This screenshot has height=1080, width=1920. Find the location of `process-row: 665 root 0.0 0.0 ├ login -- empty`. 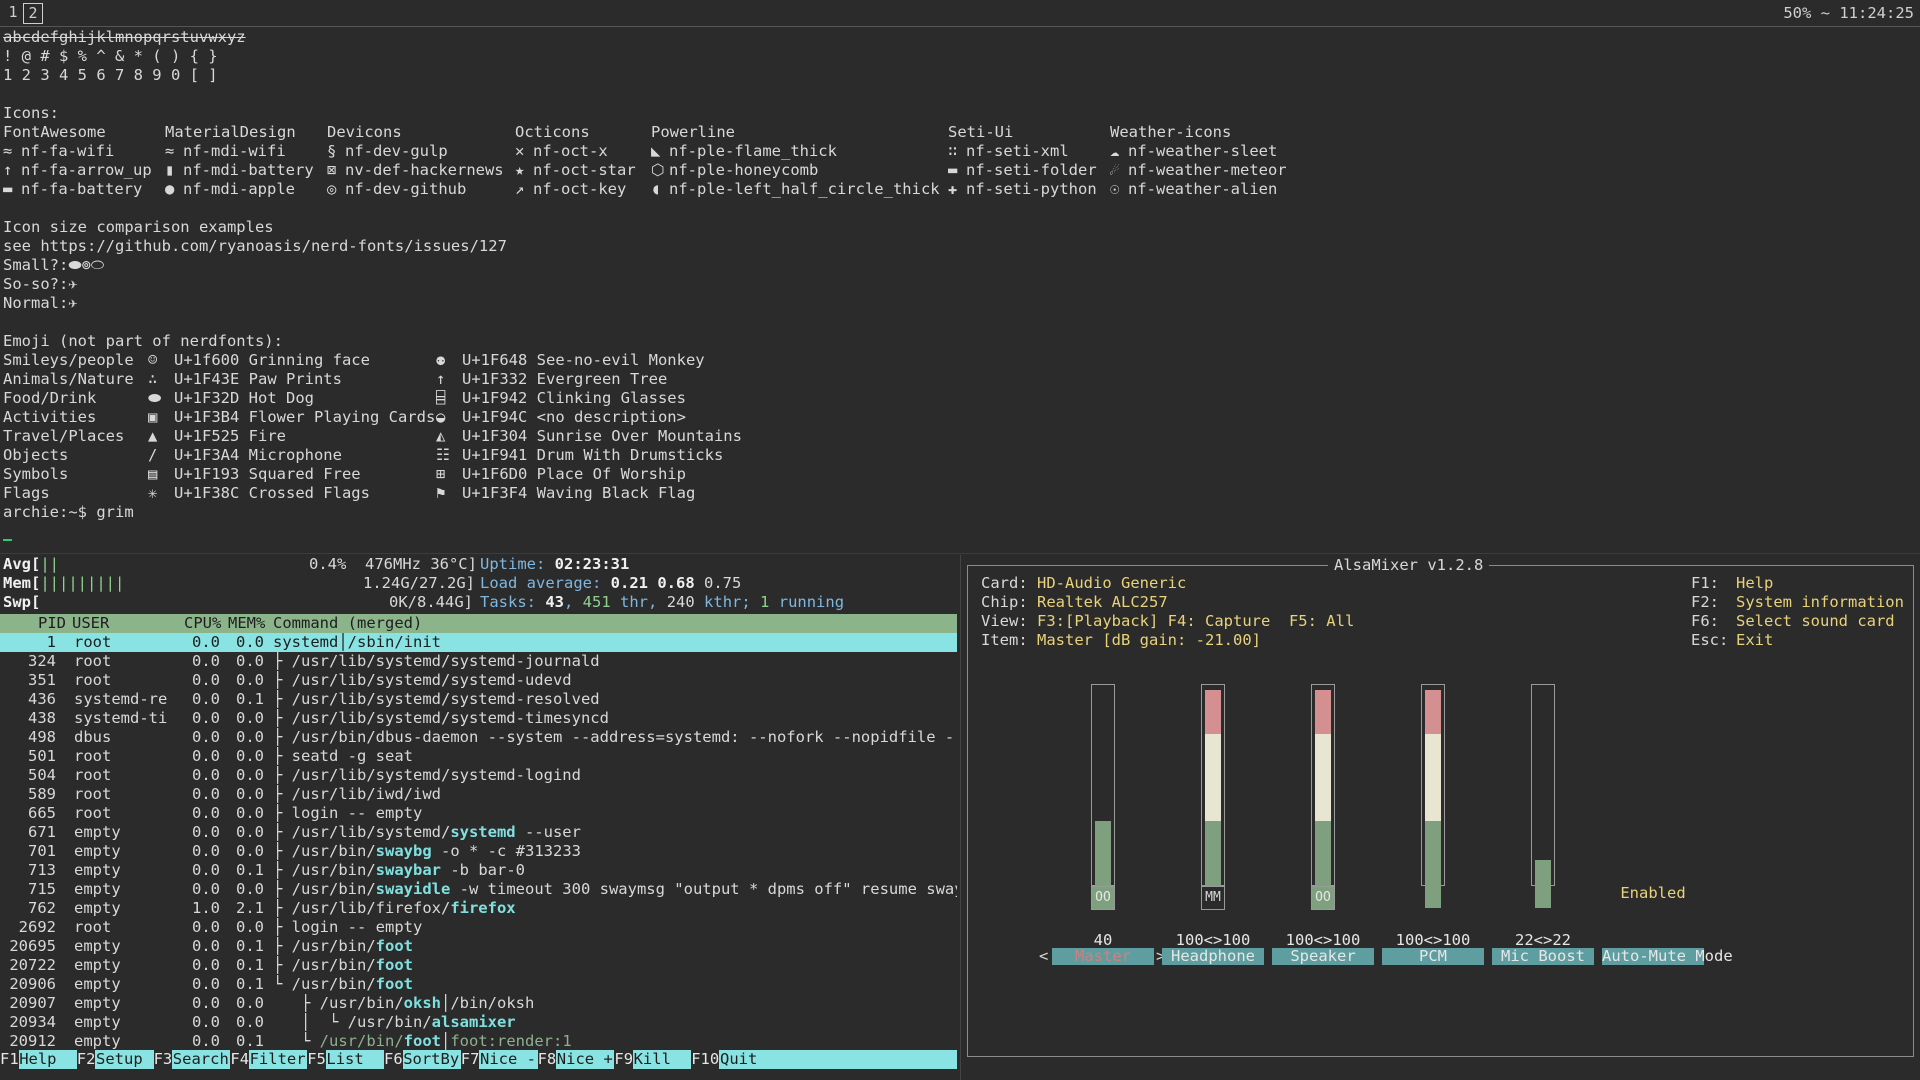

process-row: 665 root 0.0 0.0 ├ login -- empty is located at coordinates (478, 813).